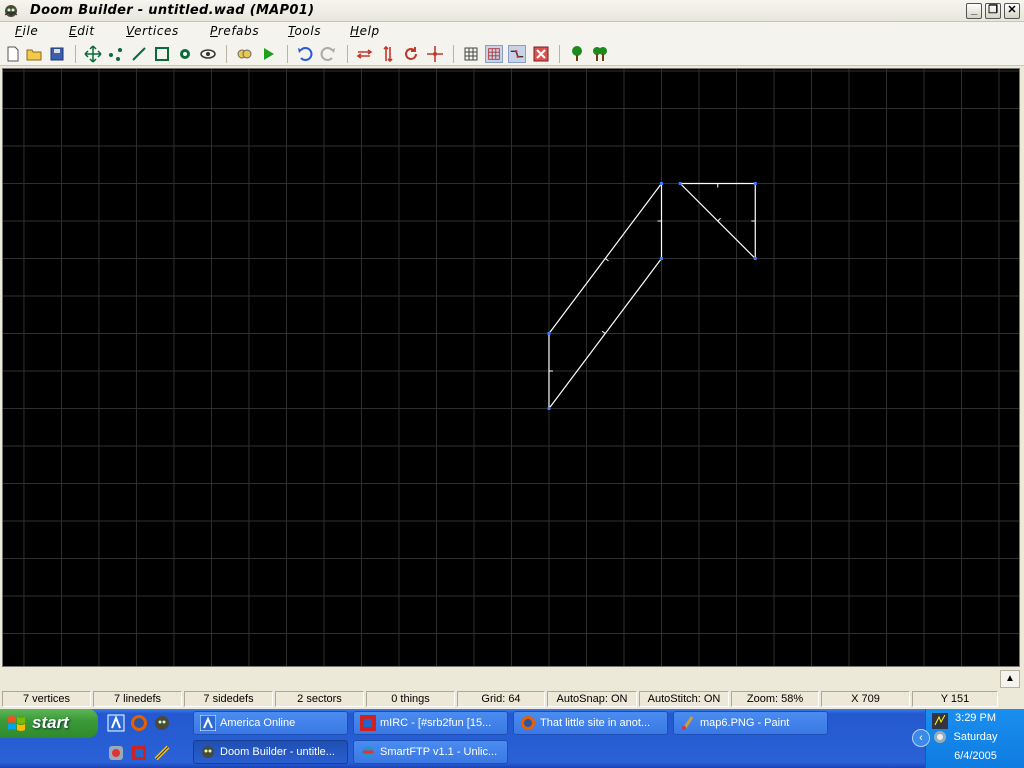 This screenshot has height=768, width=1024. I want to click on snap-grid-icon, so click(494, 54).